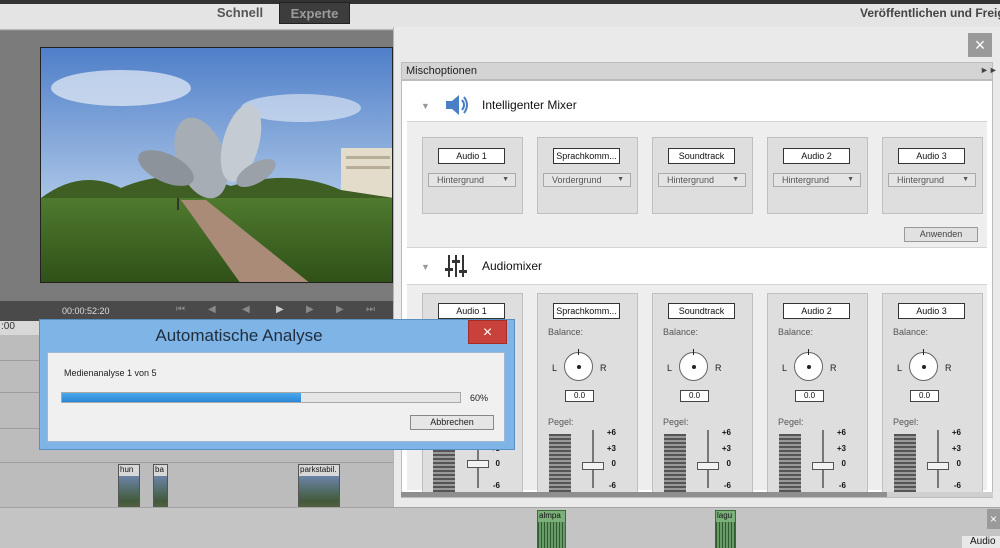 The width and height of the screenshot is (1000, 548). What do you see at coordinates (340, 309) in the screenshot?
I see `step-forward-icon: ▶` at bounding box center [340, 309].